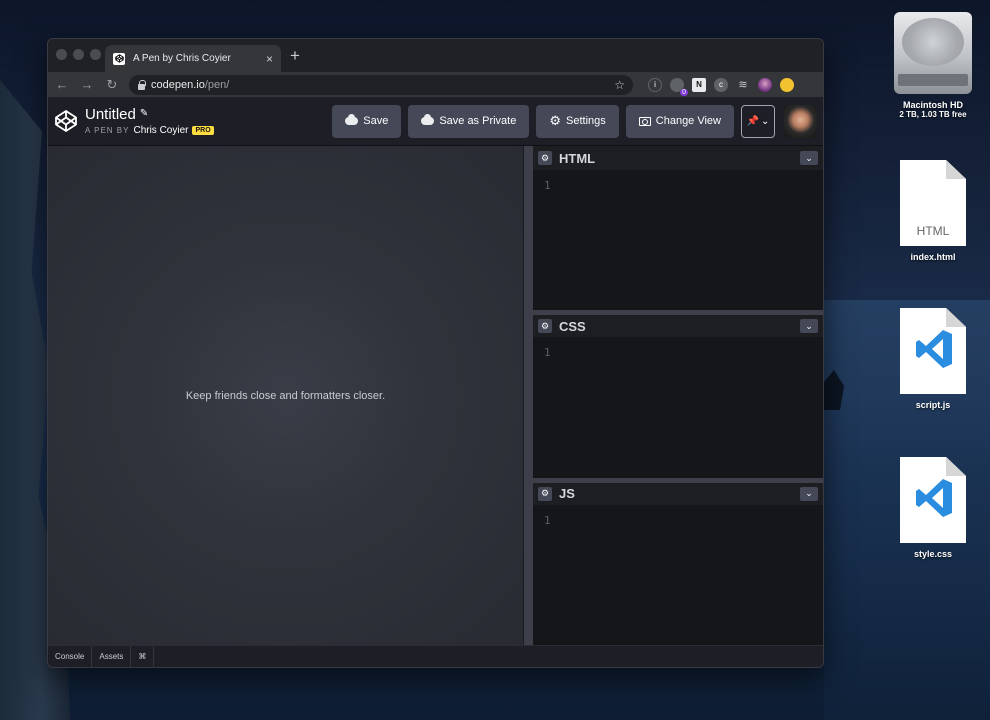  Describe the element at coordinates (567, 494) in the screenshot. I see `editor-title: JS` at that location.